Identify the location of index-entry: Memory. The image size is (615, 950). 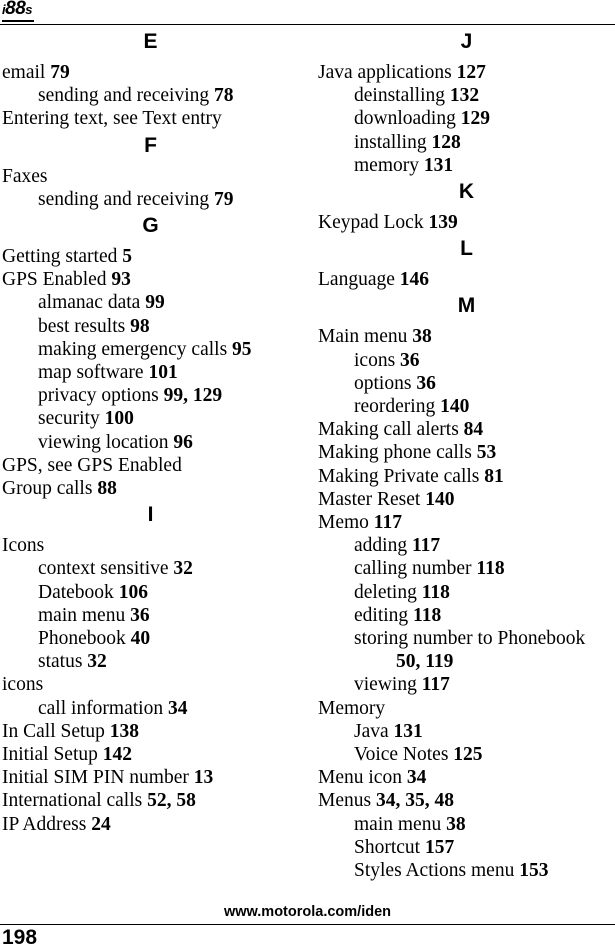
(466, 708).